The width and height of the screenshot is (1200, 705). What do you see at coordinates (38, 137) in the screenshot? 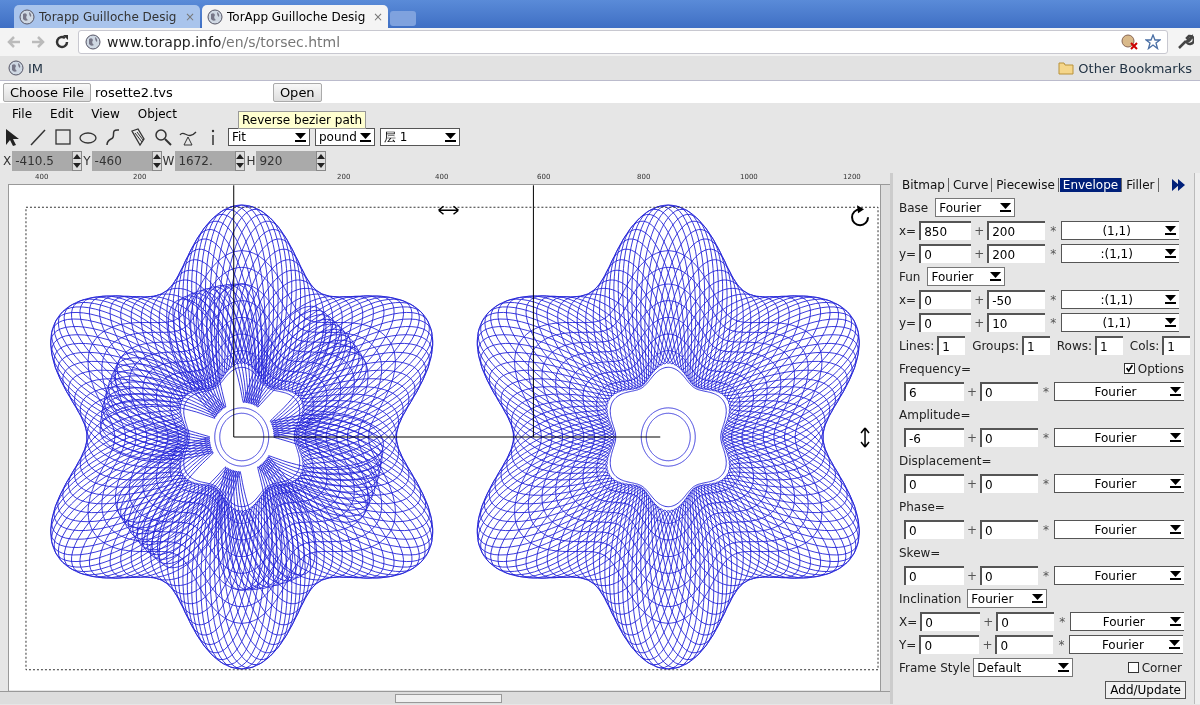
I see `line-icon` at bounding box center [38, 137].